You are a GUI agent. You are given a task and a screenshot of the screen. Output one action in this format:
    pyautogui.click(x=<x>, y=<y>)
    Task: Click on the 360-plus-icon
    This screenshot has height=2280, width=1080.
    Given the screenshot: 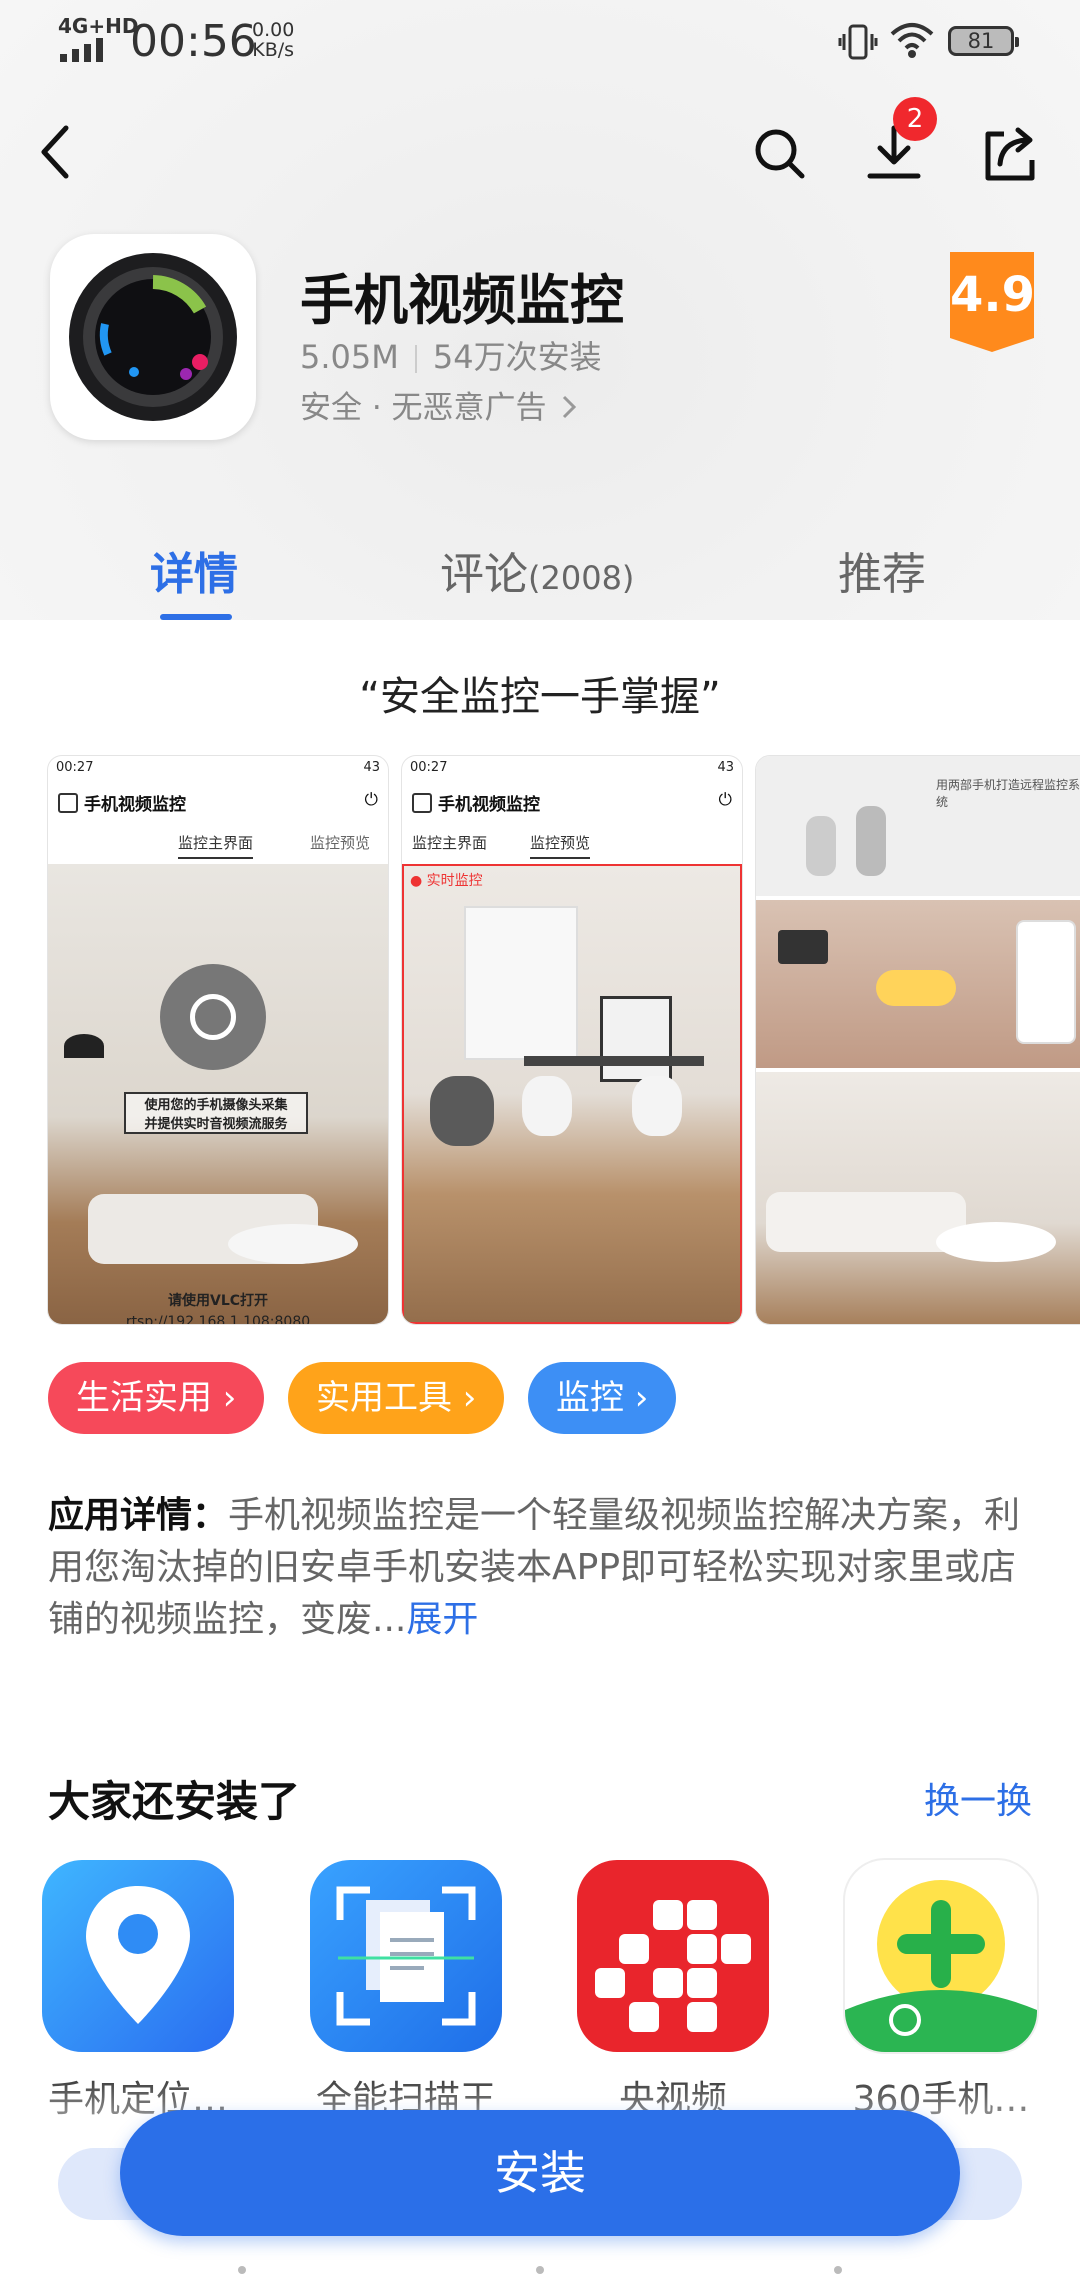 What is the action you would take?
    pyautogui.click(x=941, y=1966)
    